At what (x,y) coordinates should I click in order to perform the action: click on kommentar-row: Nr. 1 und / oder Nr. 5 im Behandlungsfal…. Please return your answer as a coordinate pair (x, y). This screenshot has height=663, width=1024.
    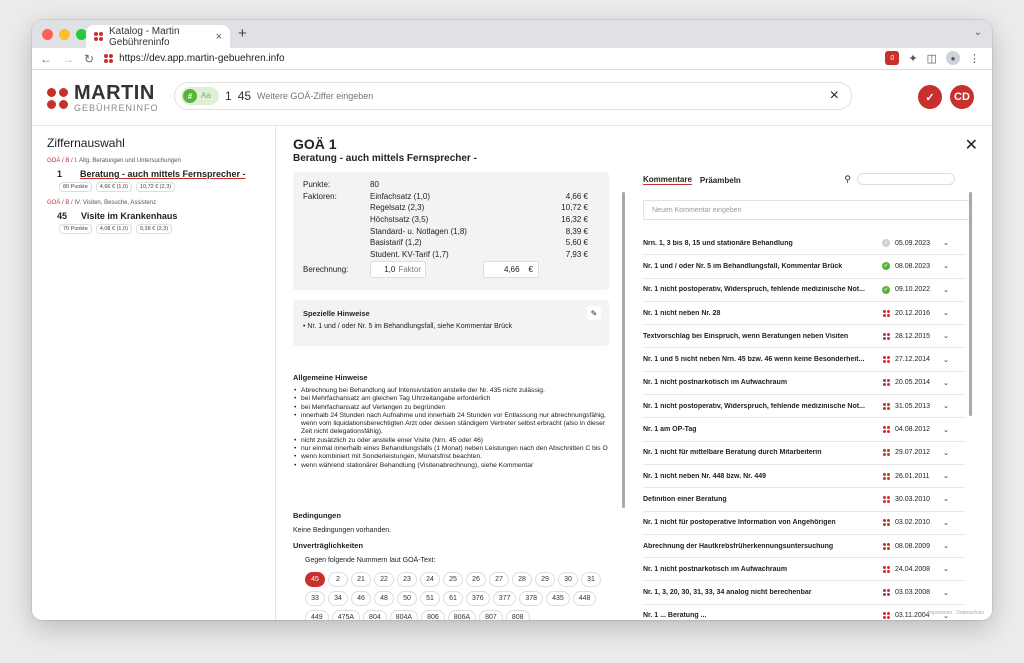
    Looking at the image, I should click on (804, 267).